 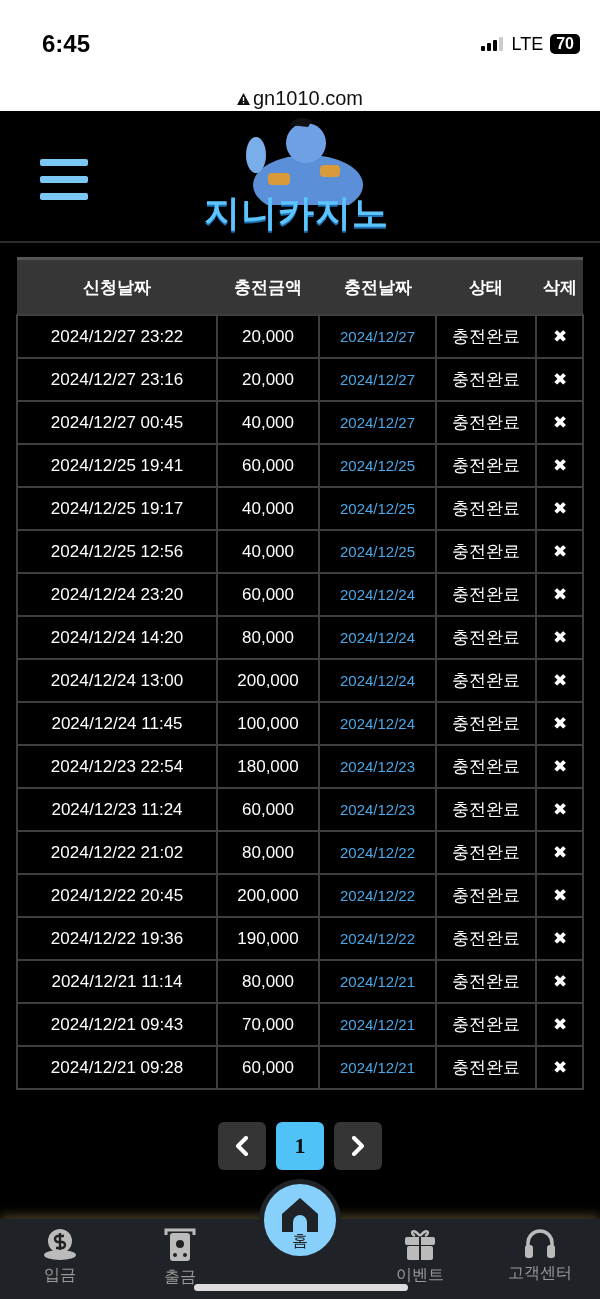 What do you see at coordinates (117, 422) in the screenshot?
I see `table-cell: 2024/12/27 00:45` at bounding box center [117, 422].